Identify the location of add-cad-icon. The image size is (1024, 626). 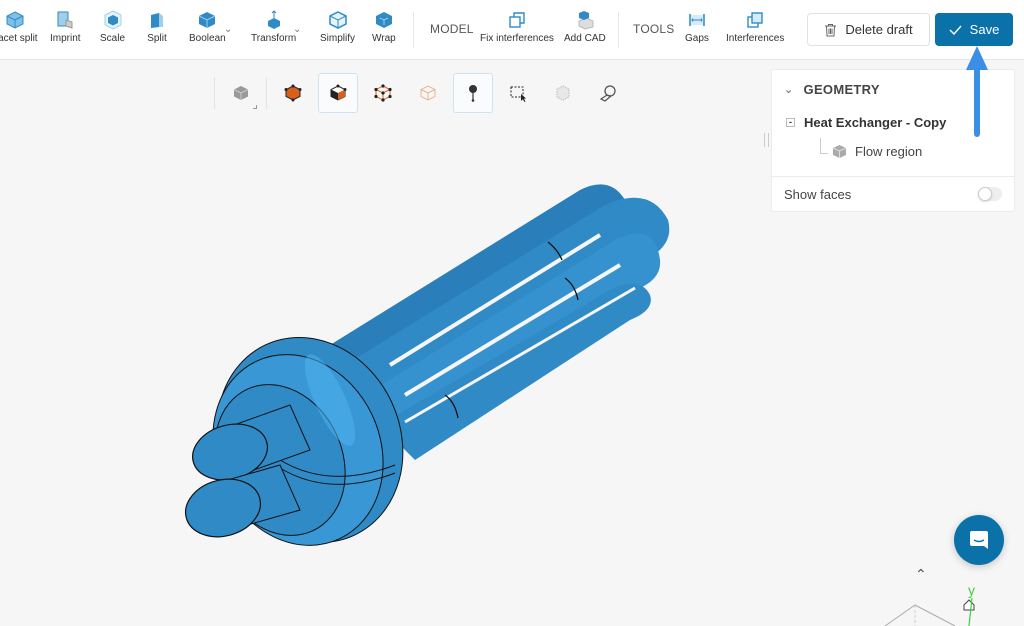
(586, 20).